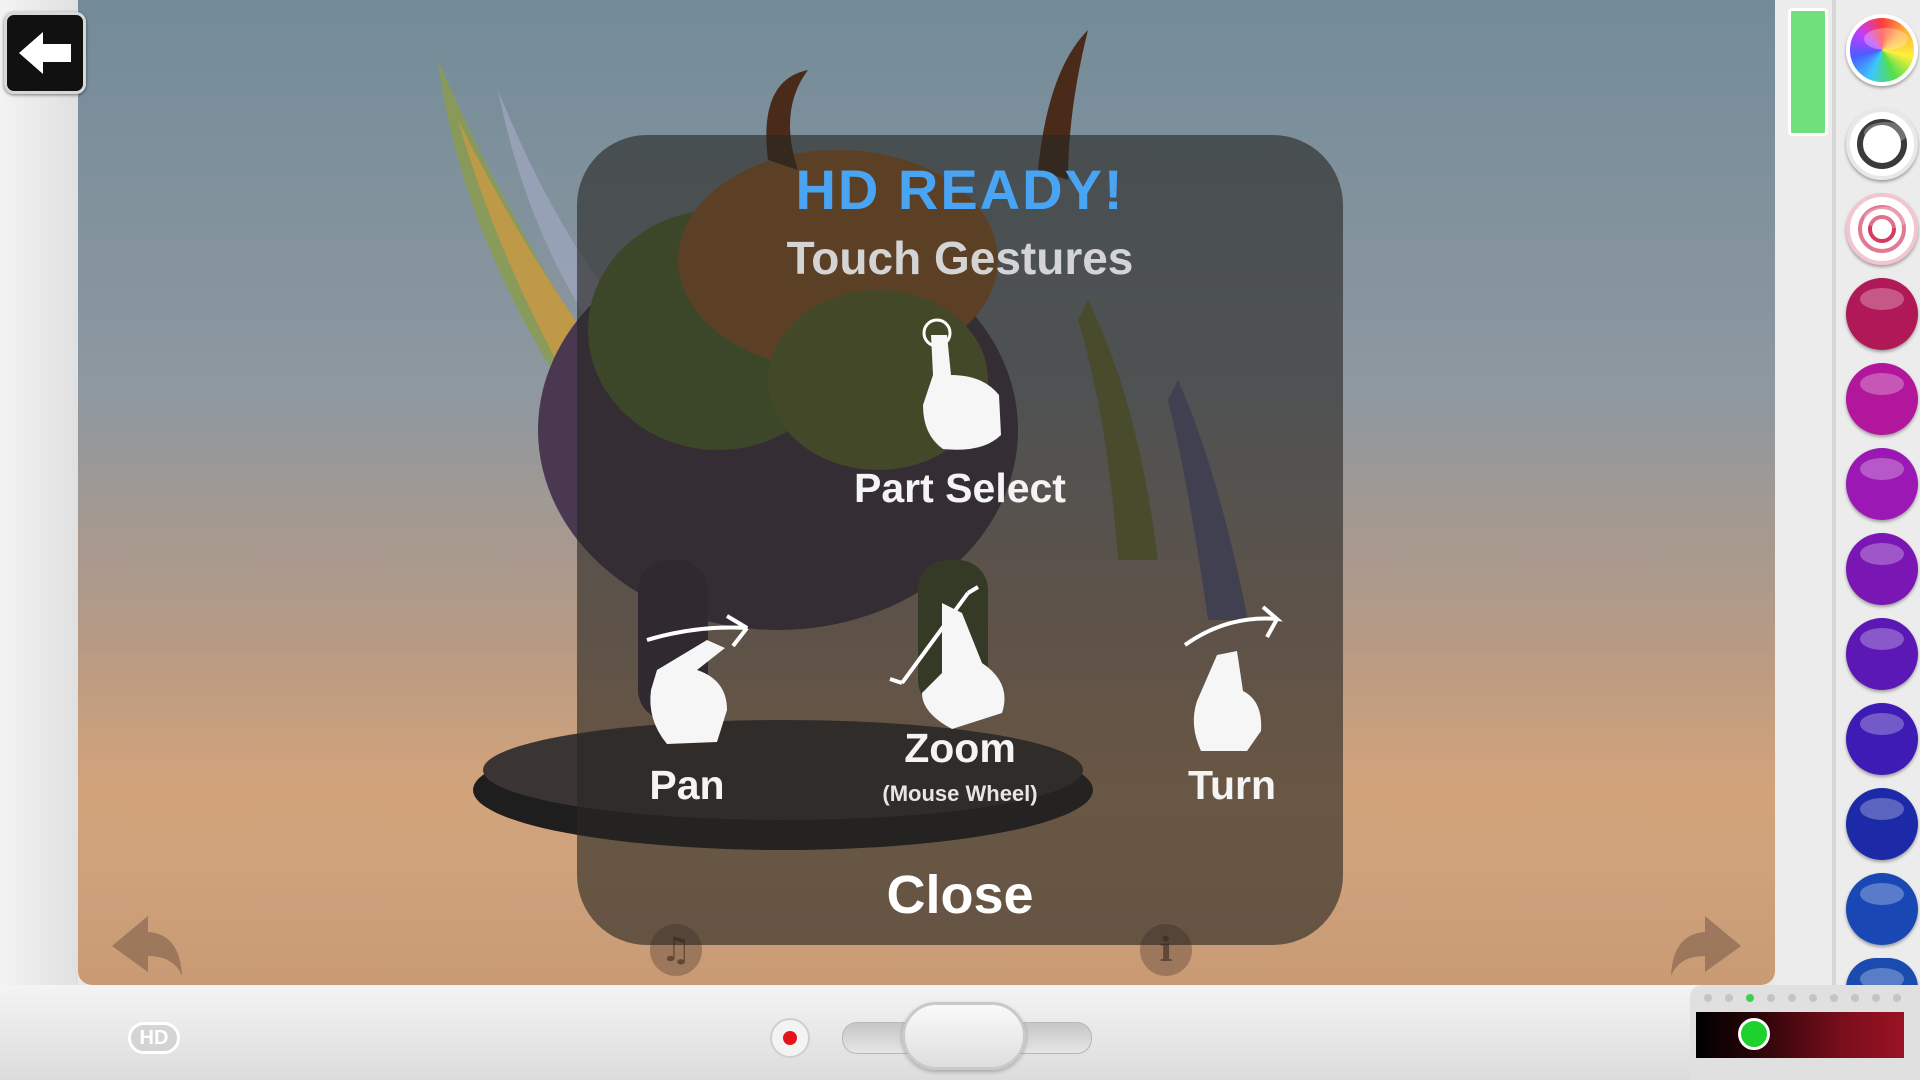 Image resolution: width=1920 pixels, height=1080 pixels. I want to click on magenta-swatch, so click(1882, 399).